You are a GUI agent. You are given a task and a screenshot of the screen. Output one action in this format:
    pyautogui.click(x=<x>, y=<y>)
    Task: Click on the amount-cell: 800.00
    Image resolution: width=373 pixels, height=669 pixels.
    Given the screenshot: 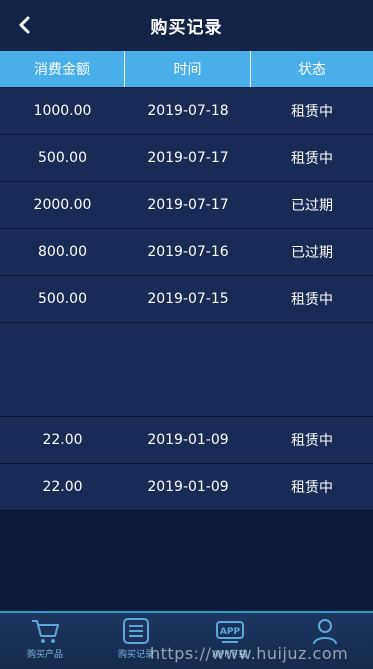 What is the action you would take?
    pyautogui.click(x=62, y=252)
    